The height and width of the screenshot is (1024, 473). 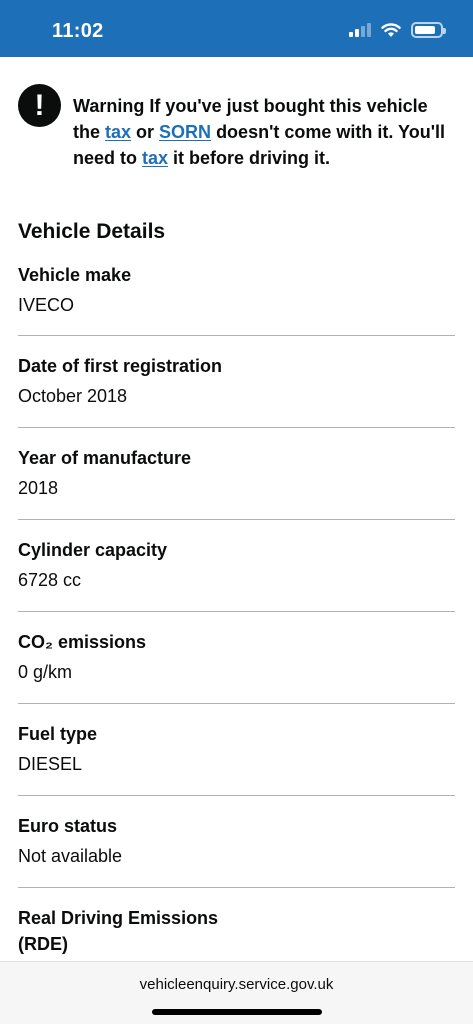 I want to click on status-bar: 11:02, so click(x=236, y=28).